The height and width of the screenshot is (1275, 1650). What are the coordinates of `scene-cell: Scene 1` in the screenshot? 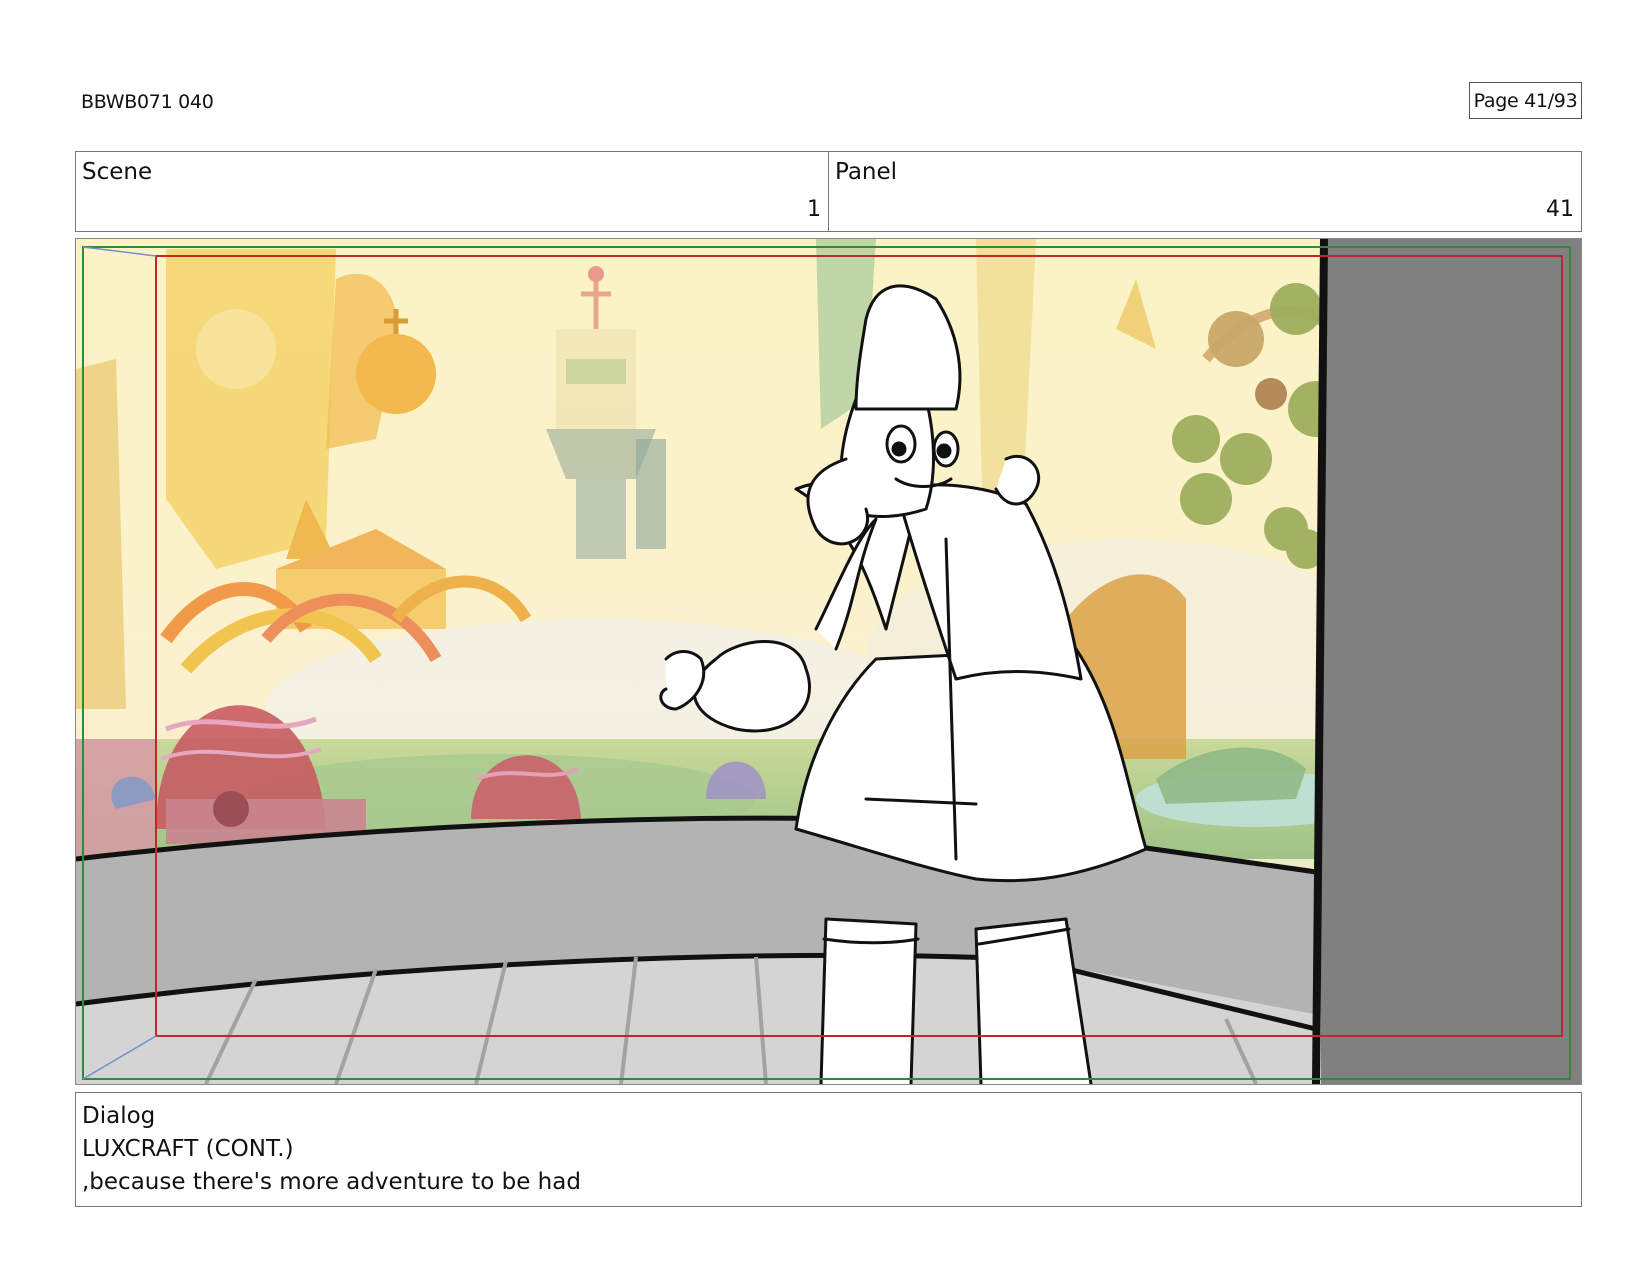 It's located at (452, 191).